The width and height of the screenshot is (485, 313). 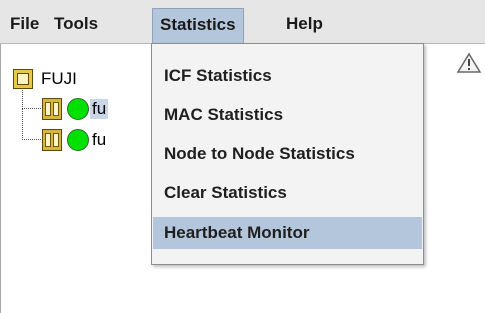 I want to click on warning-icon, so click(x=469, y=63).